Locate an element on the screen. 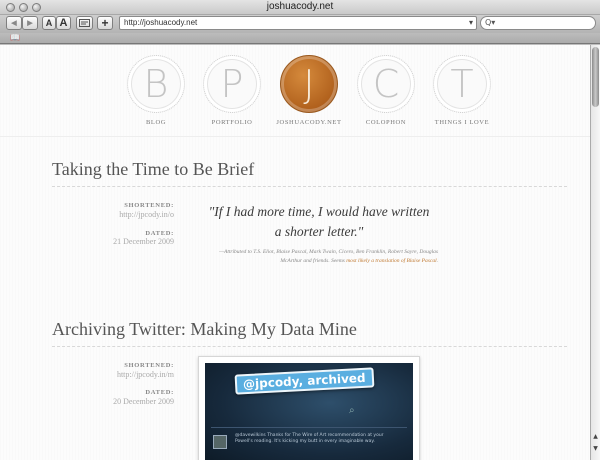  dated-value: 21 December 2009 is located at coordinates (143, 241).